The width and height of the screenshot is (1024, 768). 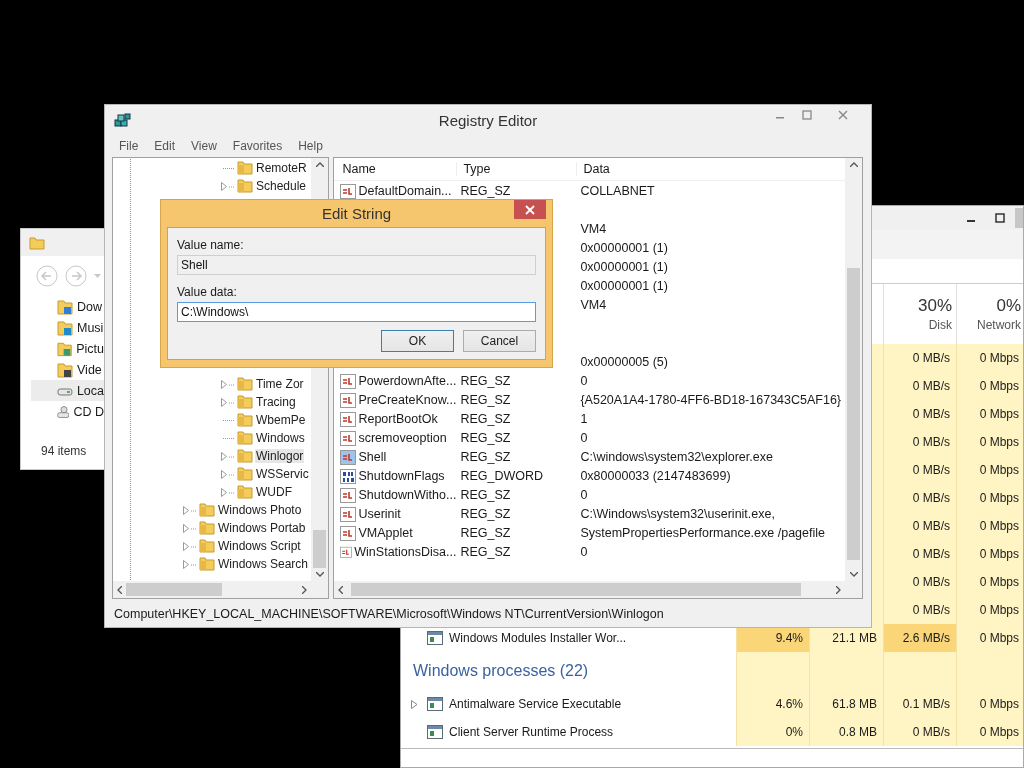 I want to click on status-text: Computer\HKEY_LOCAL_MACHINE\SOFTWARE\Microsoft\Windows NT\CurrentVersion\Winlogon, so click(x=388, y=614).